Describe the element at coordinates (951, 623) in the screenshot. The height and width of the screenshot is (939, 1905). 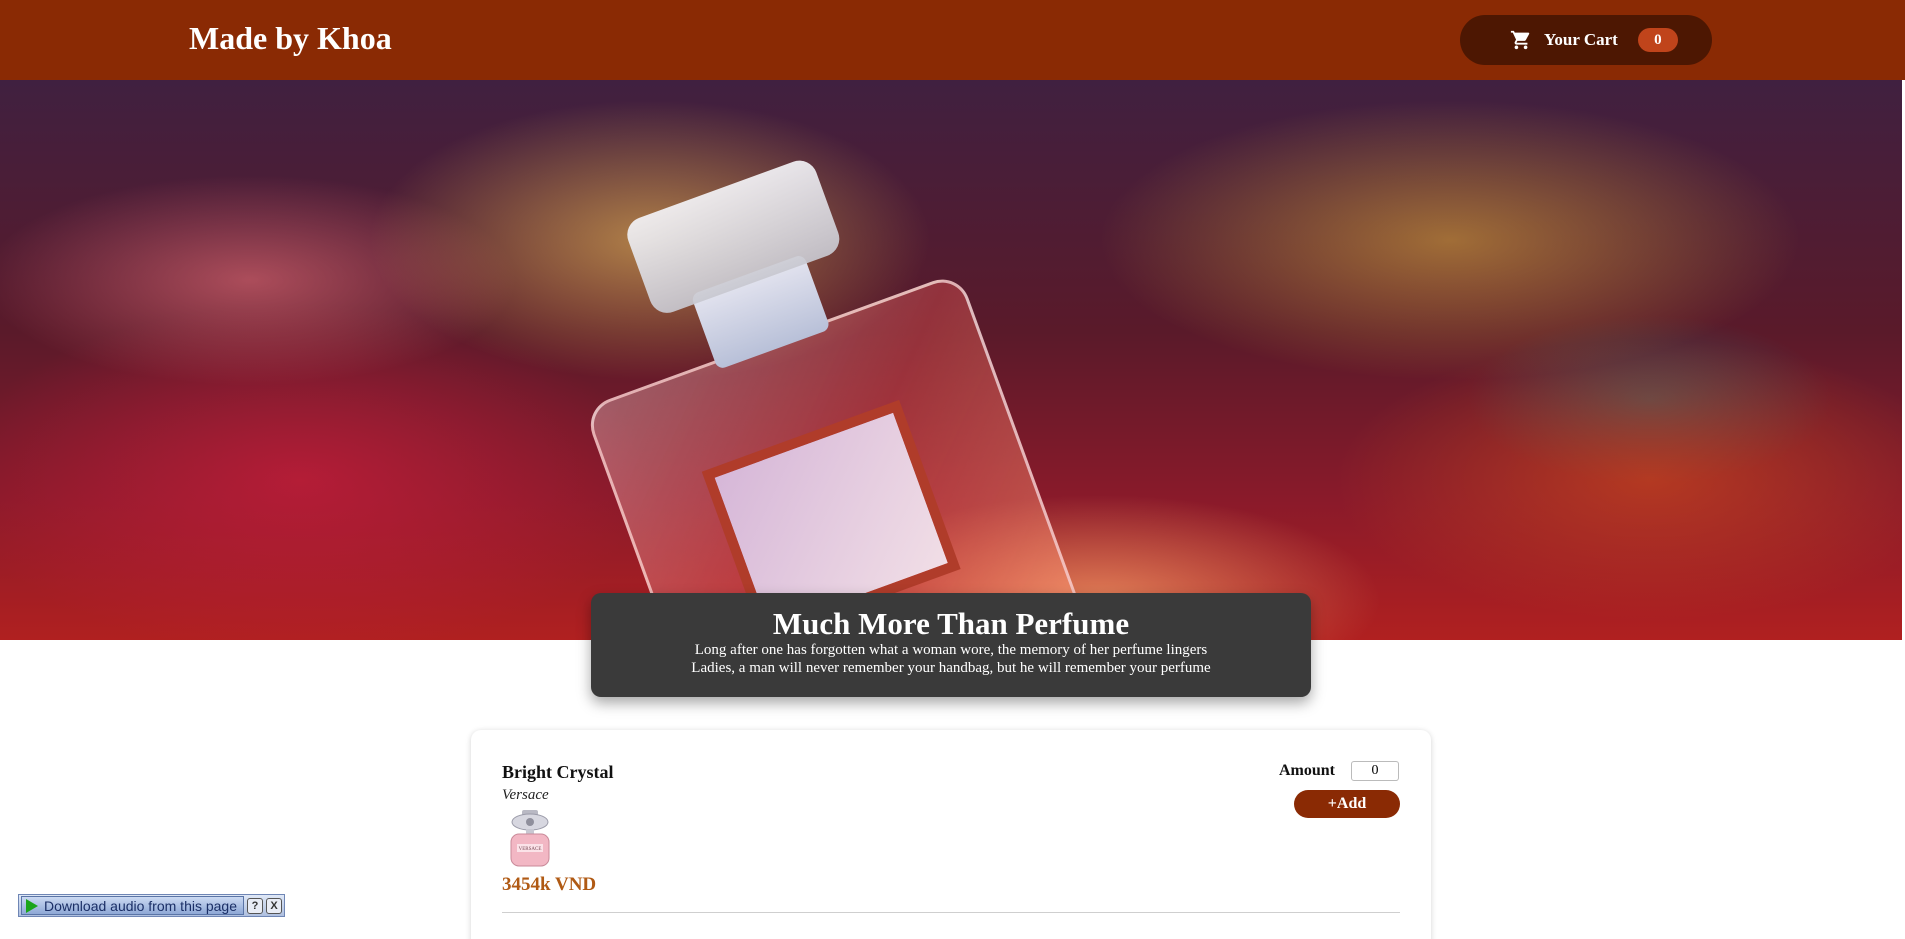
I see `hero-title: Much More Than Perfume` at that location.